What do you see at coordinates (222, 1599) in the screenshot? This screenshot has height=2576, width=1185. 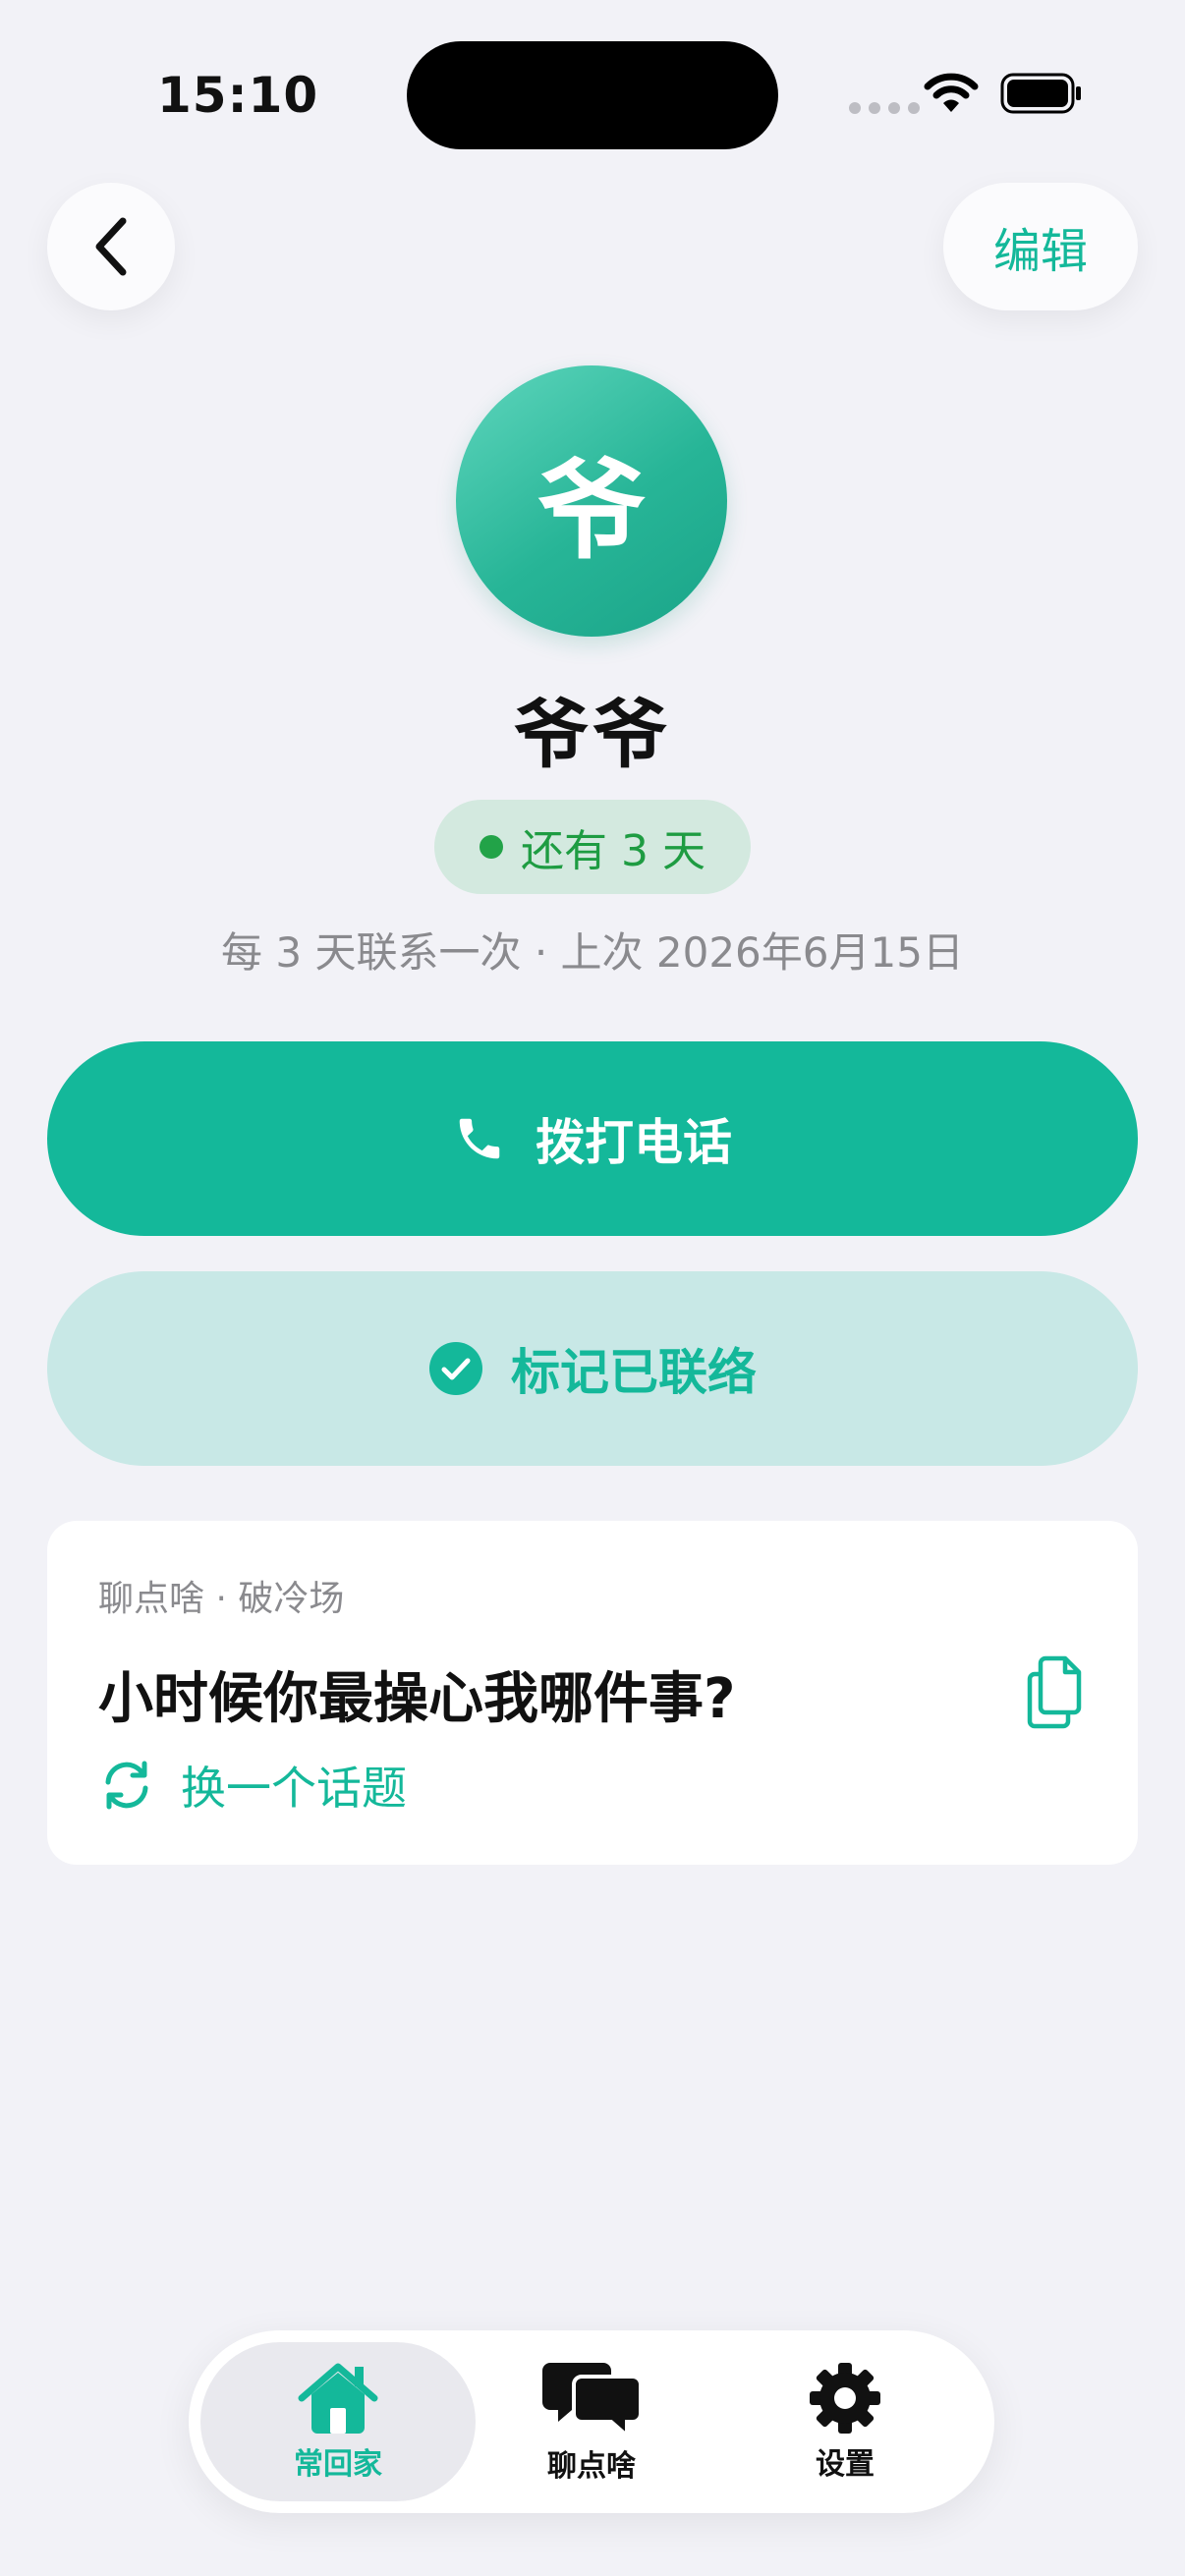 I see `topic-card-label: 聊点啥 · 破冷场` at bounding box center [222, 1599].